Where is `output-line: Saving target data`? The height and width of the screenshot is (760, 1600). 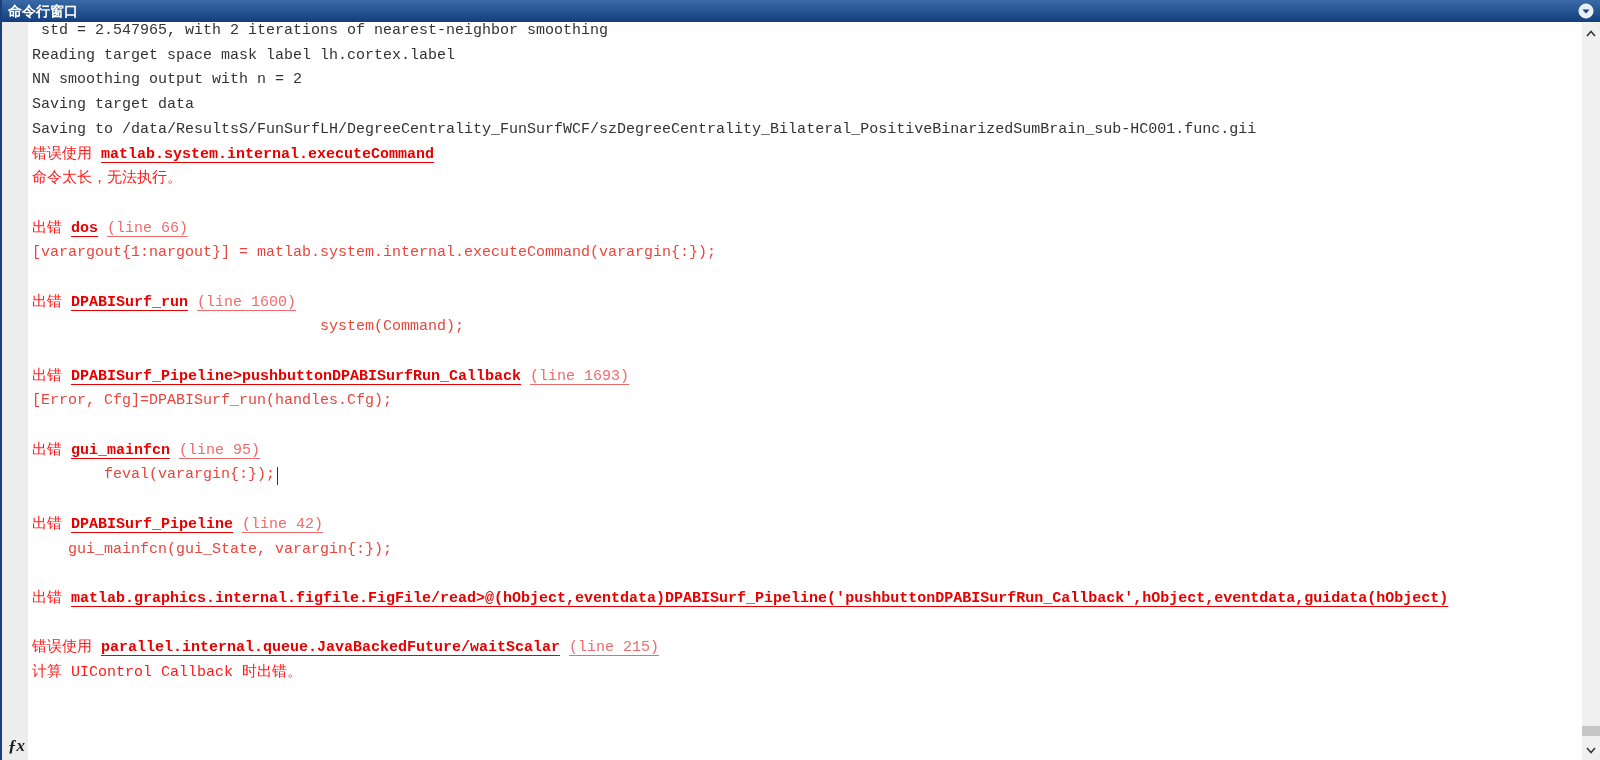
output-line: Saving target data is located at coordinates (113, 105).